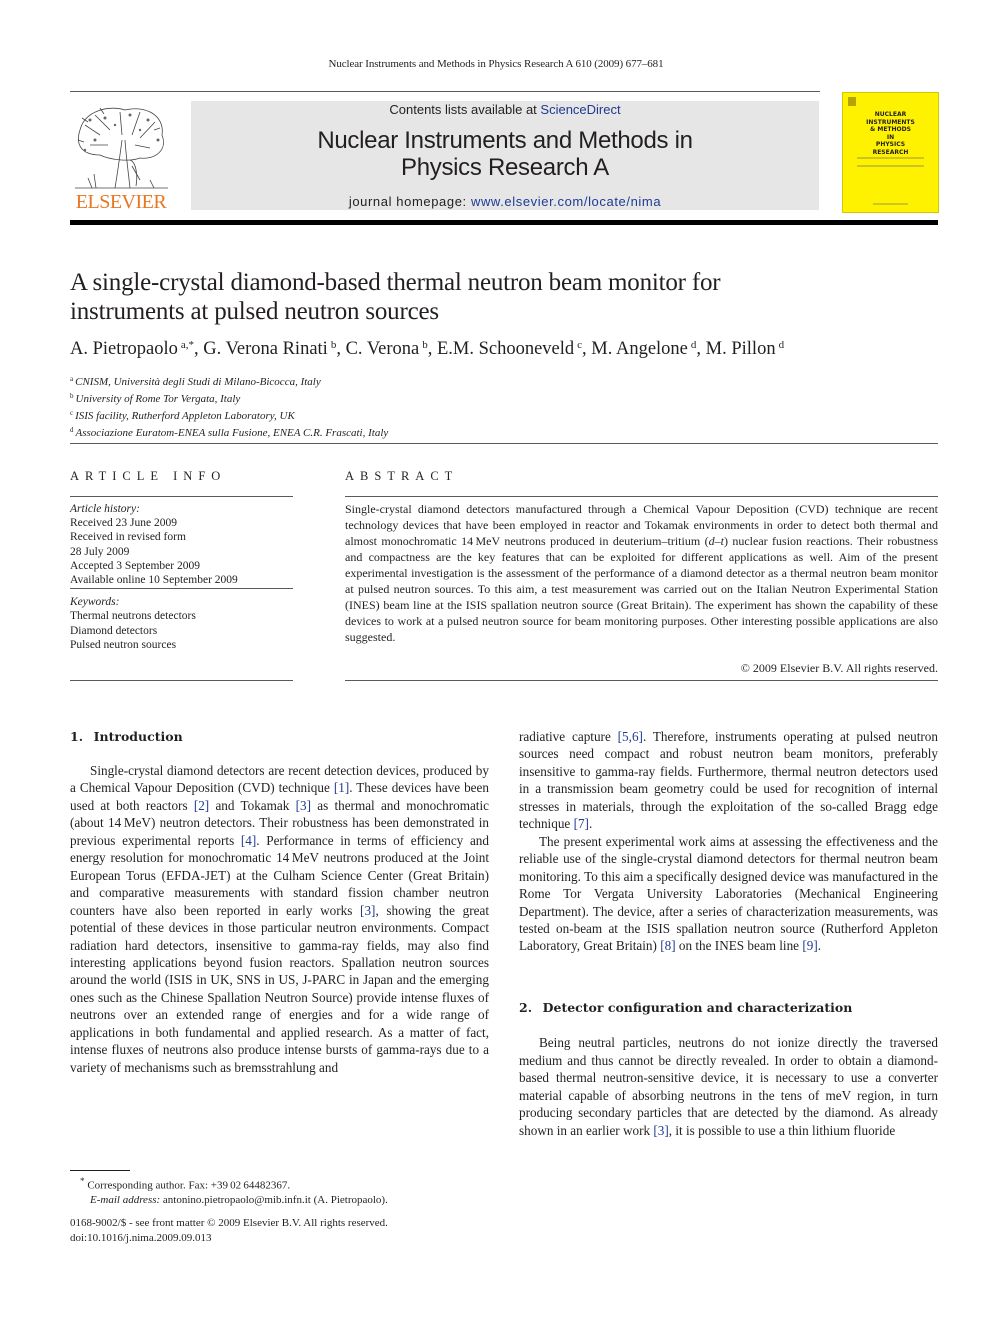 The image size is (992, 1323). Describe the element at coordinates (667, 945) in the screenshot. I see `citation-link: [8]` at that location.